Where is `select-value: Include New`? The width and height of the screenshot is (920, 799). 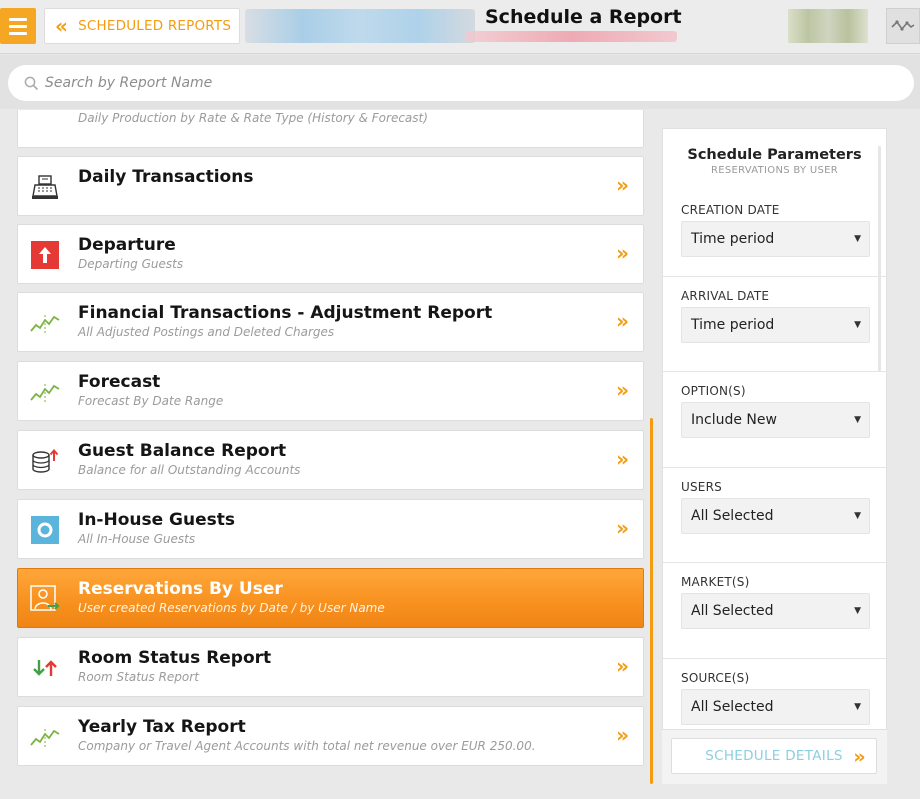
select-value: Include New is located at coordinates (734, 420).